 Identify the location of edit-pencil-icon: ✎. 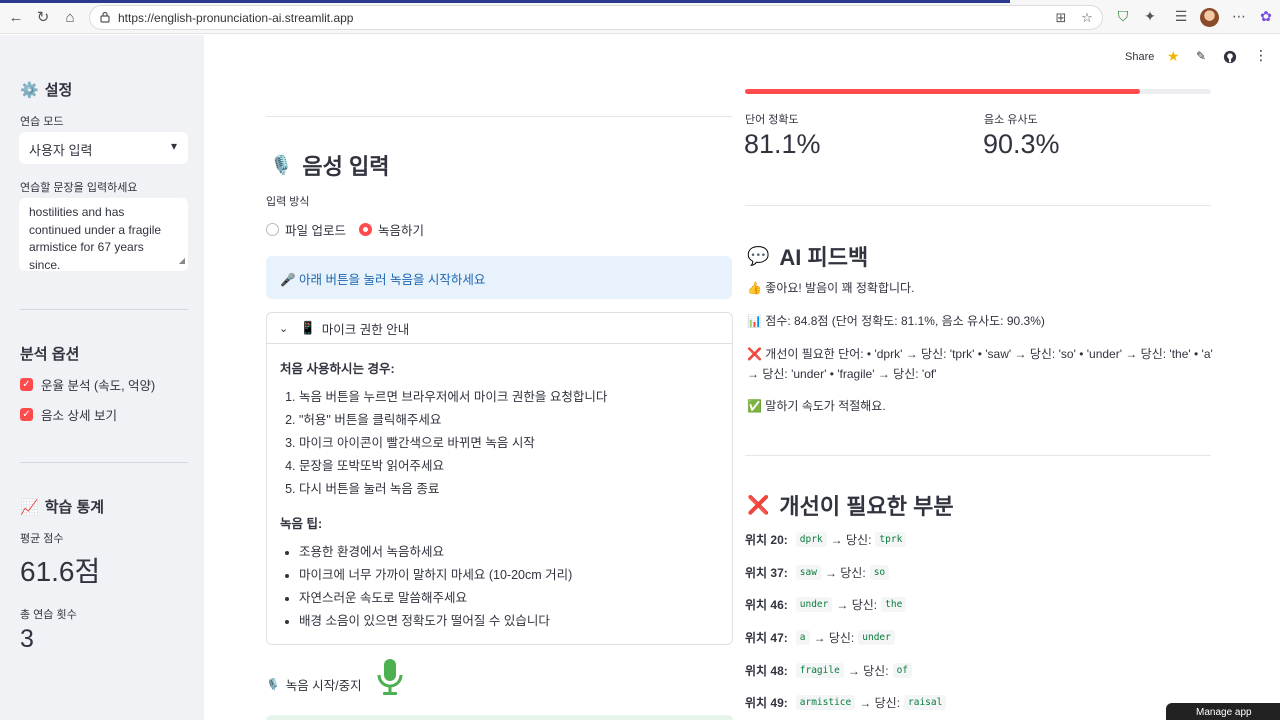
(1201, 56).